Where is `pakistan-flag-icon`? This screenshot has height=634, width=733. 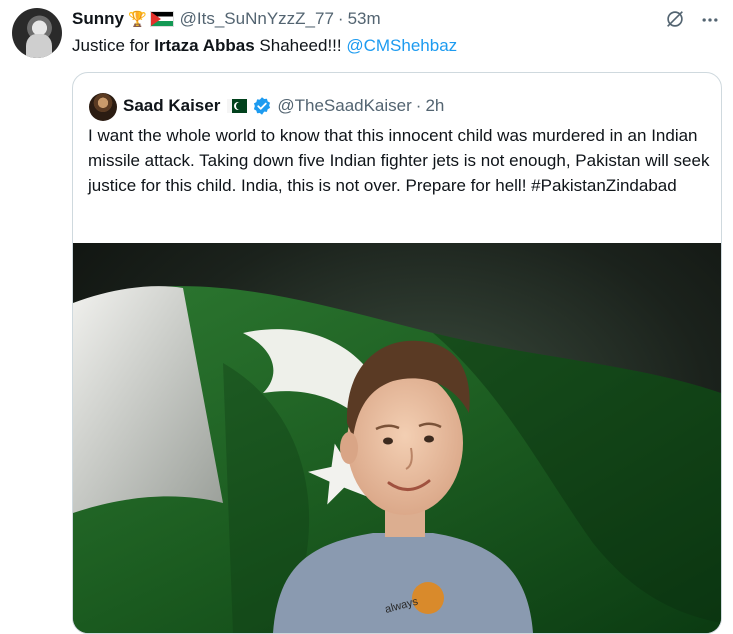
pakistan-flag-icon is located at coordinates (237, 106).